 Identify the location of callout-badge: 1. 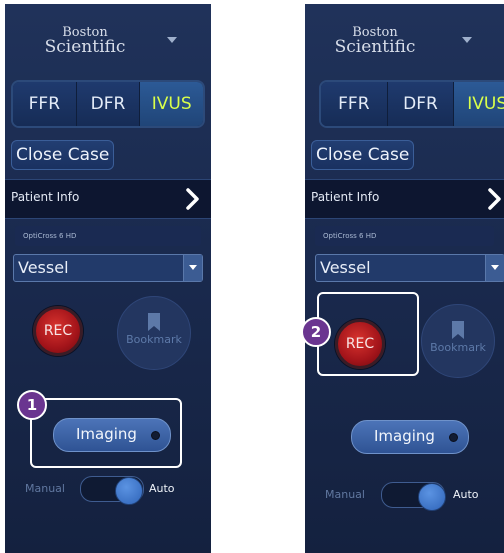
(32, 405).